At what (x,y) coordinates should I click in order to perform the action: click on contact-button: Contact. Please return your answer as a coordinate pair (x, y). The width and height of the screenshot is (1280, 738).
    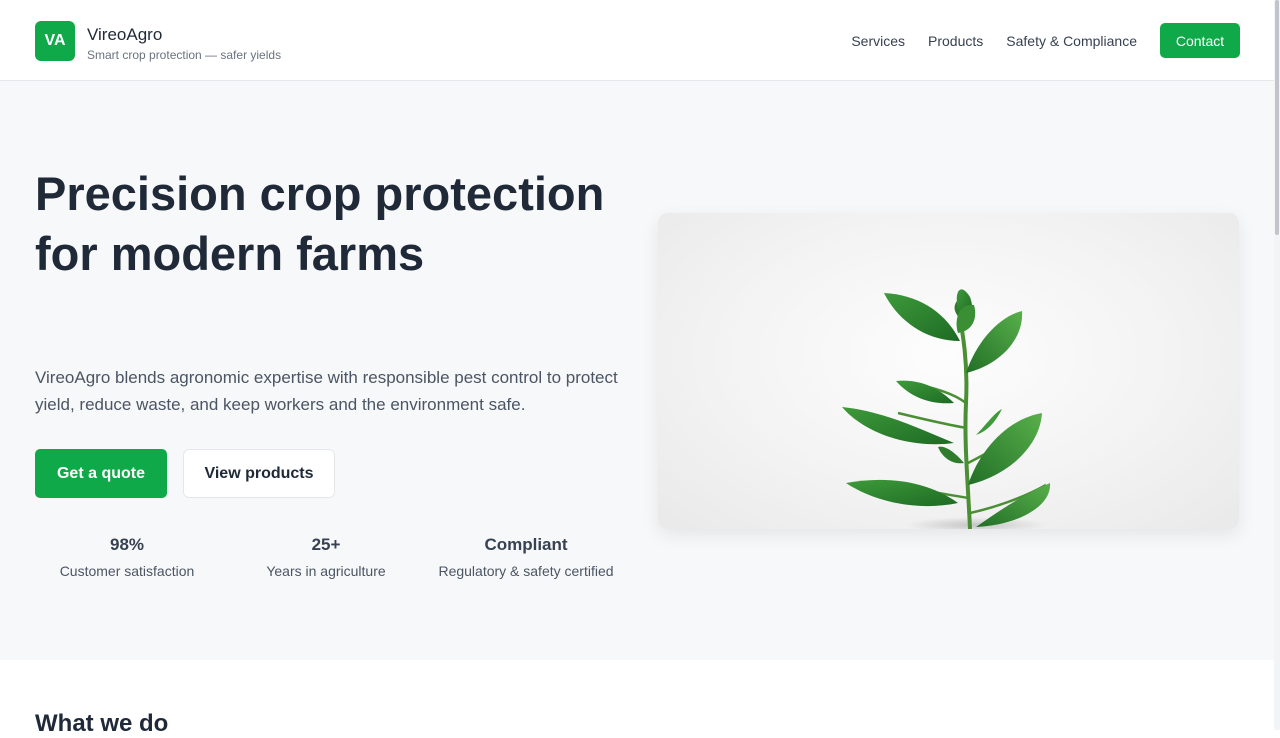
    Looking at the image, I should click on (1200, 40).